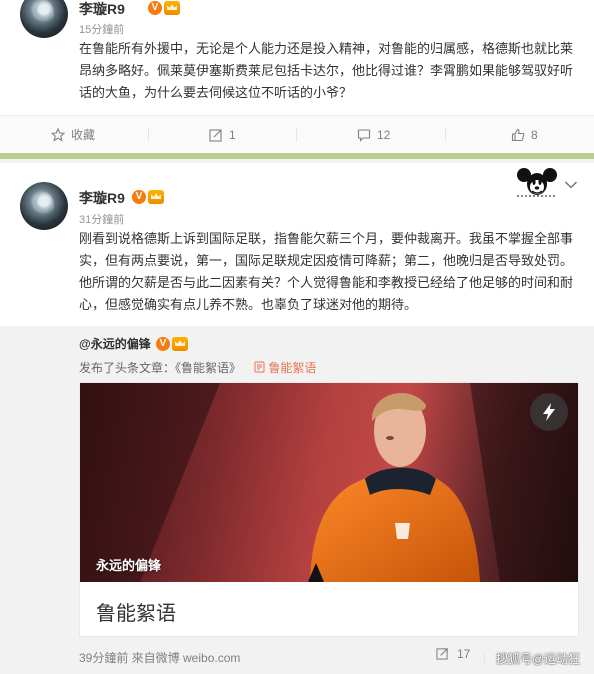 This screenshot has width=594, height=674. What do you see at coordinates (232, 135) in the screenshot?
I see `forward-count: 1` at bounding box center [232, 135].